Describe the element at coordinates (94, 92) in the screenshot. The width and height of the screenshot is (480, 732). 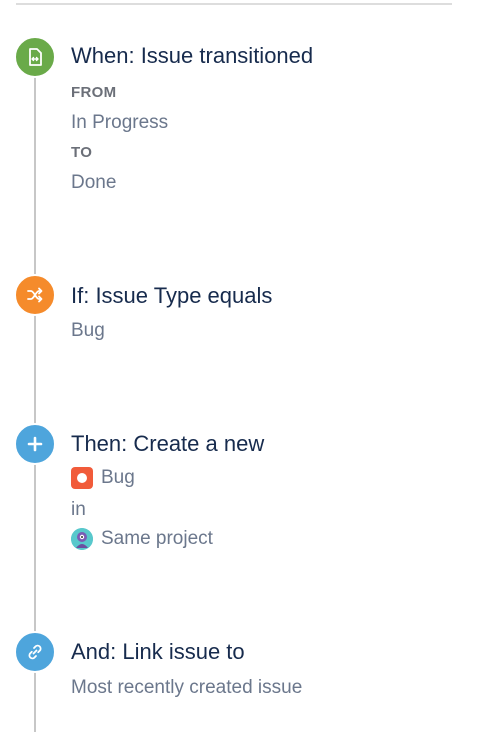
I see `from-label: FROM` at that location.